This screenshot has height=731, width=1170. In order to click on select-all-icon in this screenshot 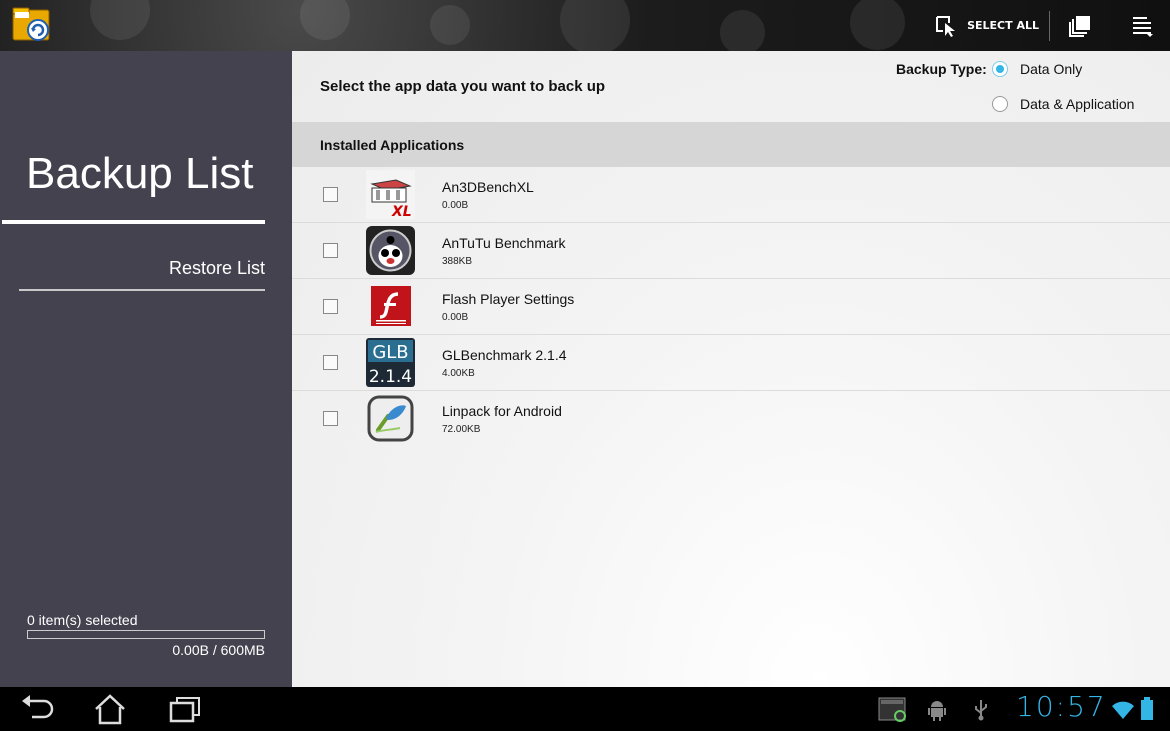, I will do `click(946, 26)`.